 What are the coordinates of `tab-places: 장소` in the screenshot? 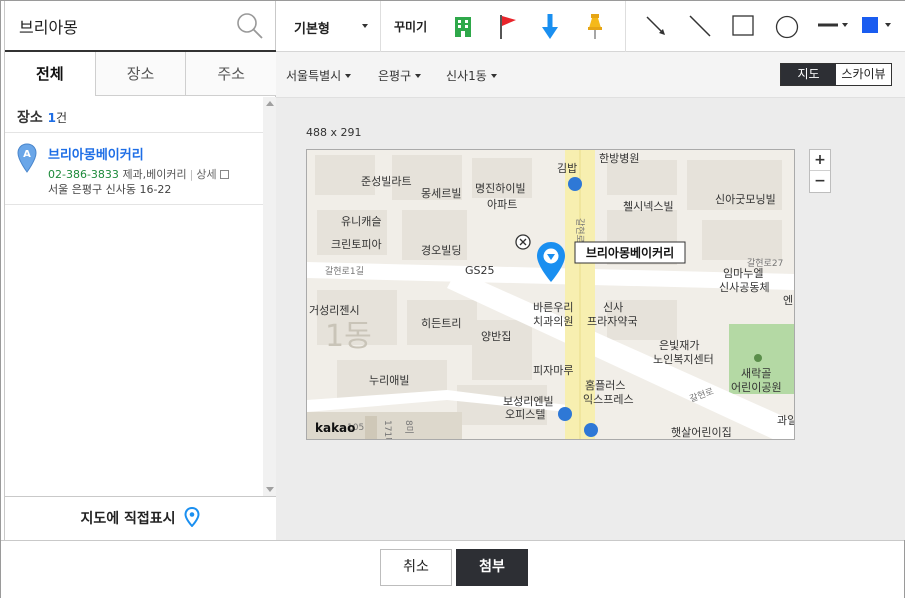 It's located at (140, 74).